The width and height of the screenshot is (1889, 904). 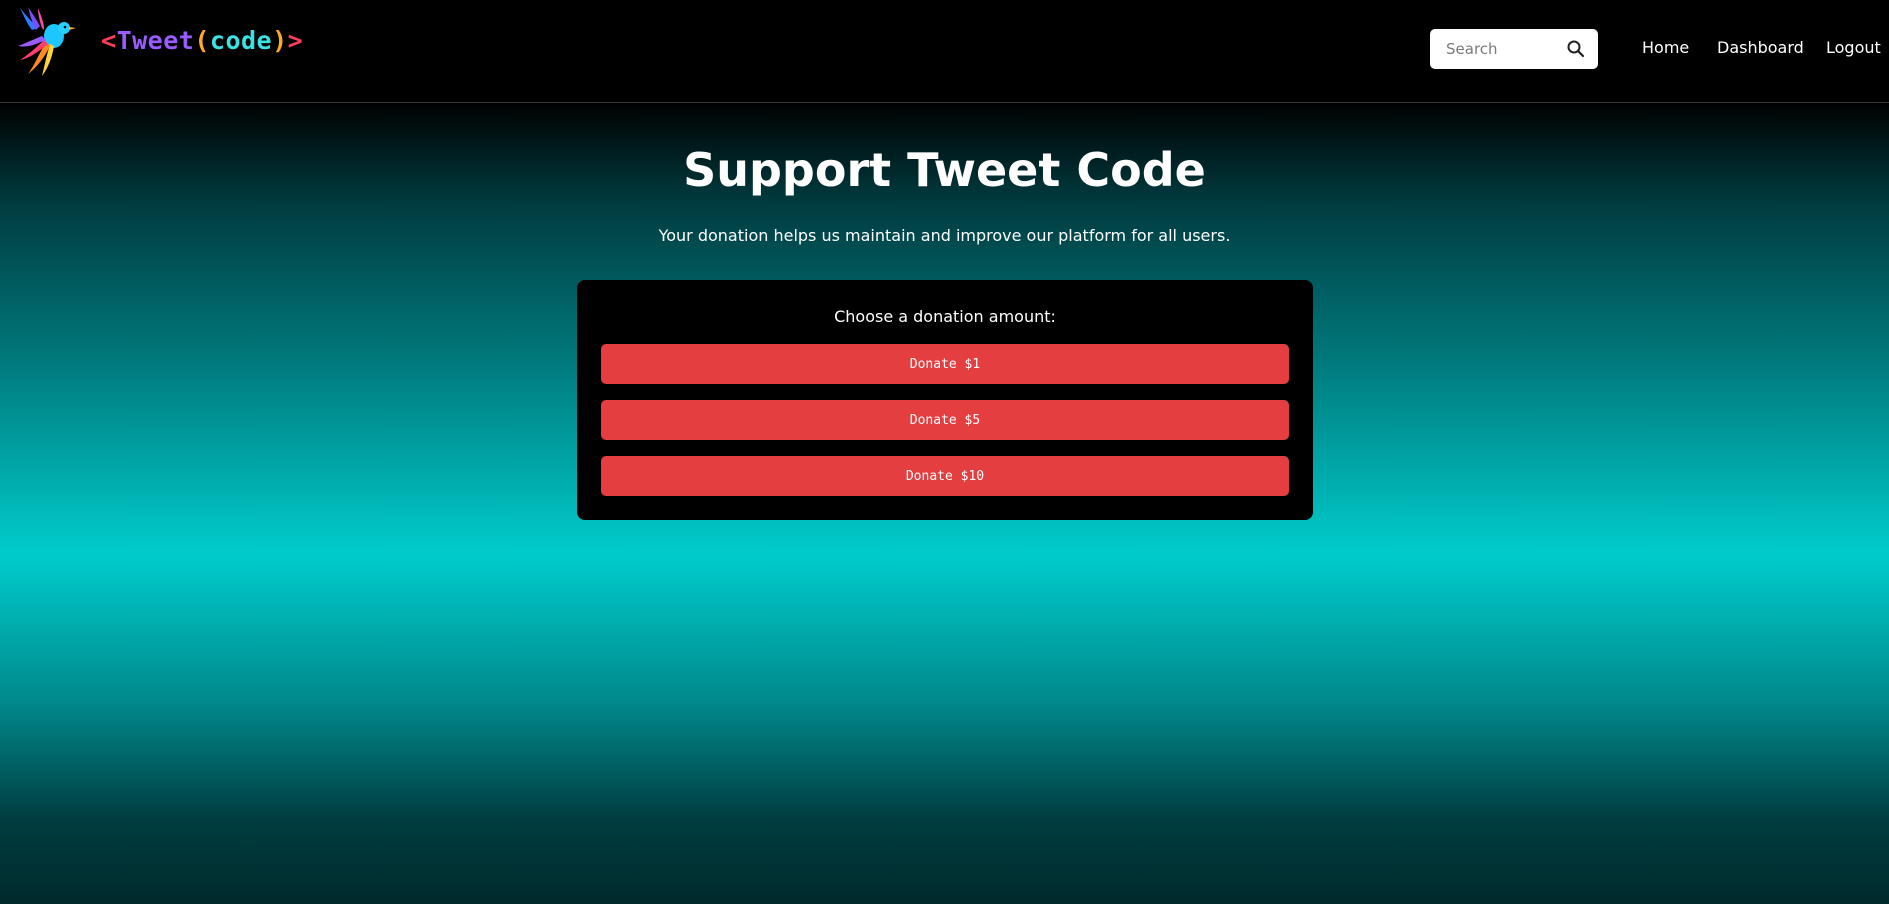 I want to click on donate-5-button: Donate $5, so click(x=945, y=420).